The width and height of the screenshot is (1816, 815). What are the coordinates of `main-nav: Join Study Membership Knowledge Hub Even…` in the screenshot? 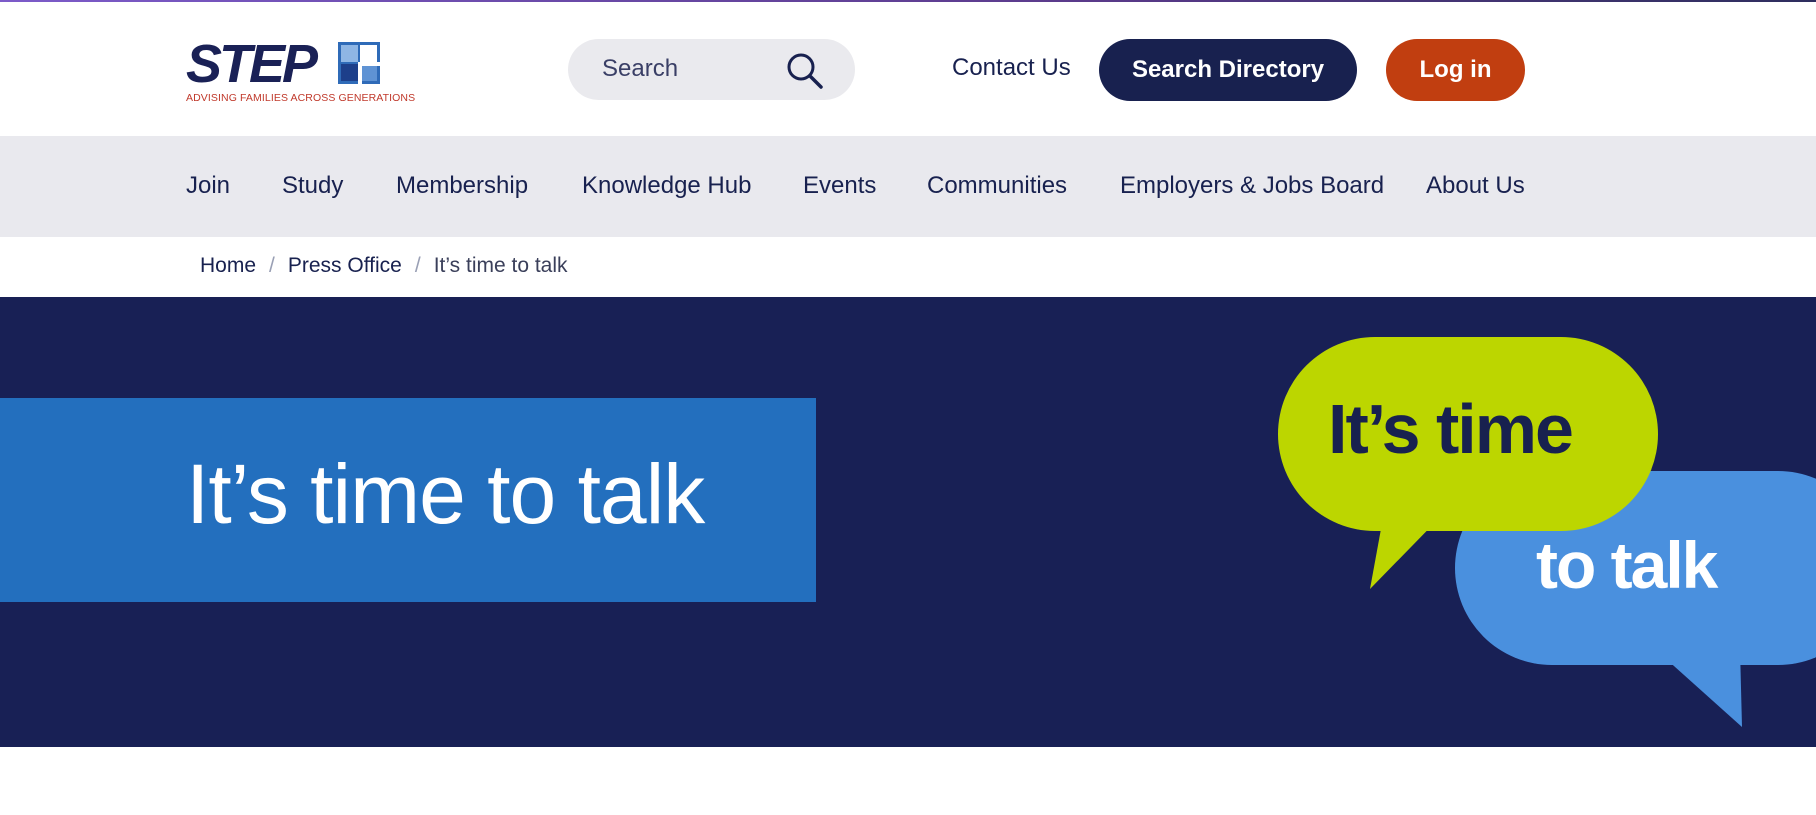 It's located at (908, 186).